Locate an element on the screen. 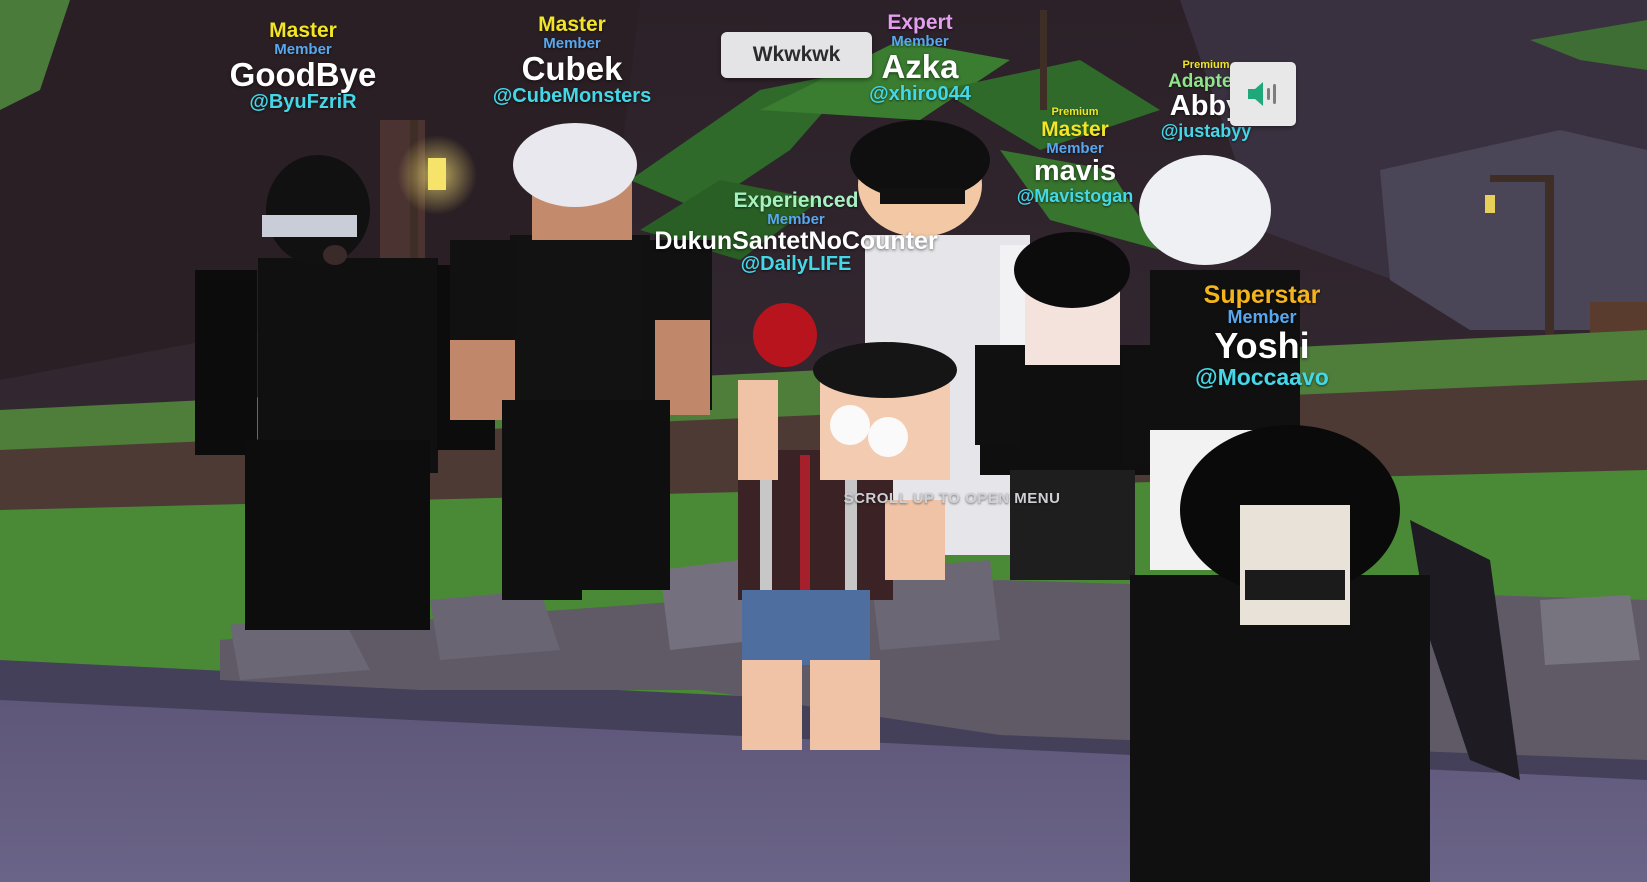  chat-bubble: Wkwkwk is located at coordinates (796, 55).